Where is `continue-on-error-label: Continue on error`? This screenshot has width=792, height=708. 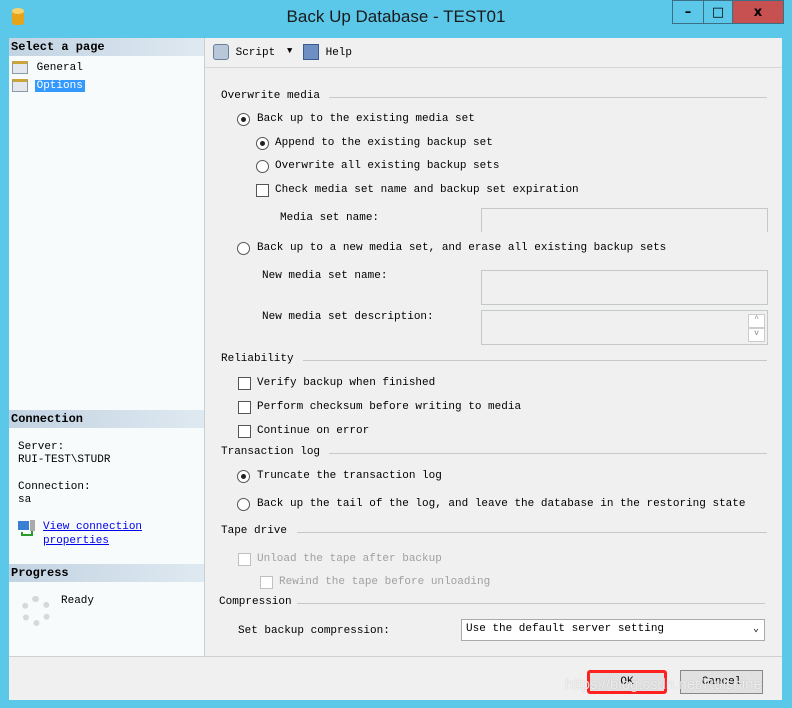 continue-on-error-label: Continue on error is located at coordinates (313, 431).